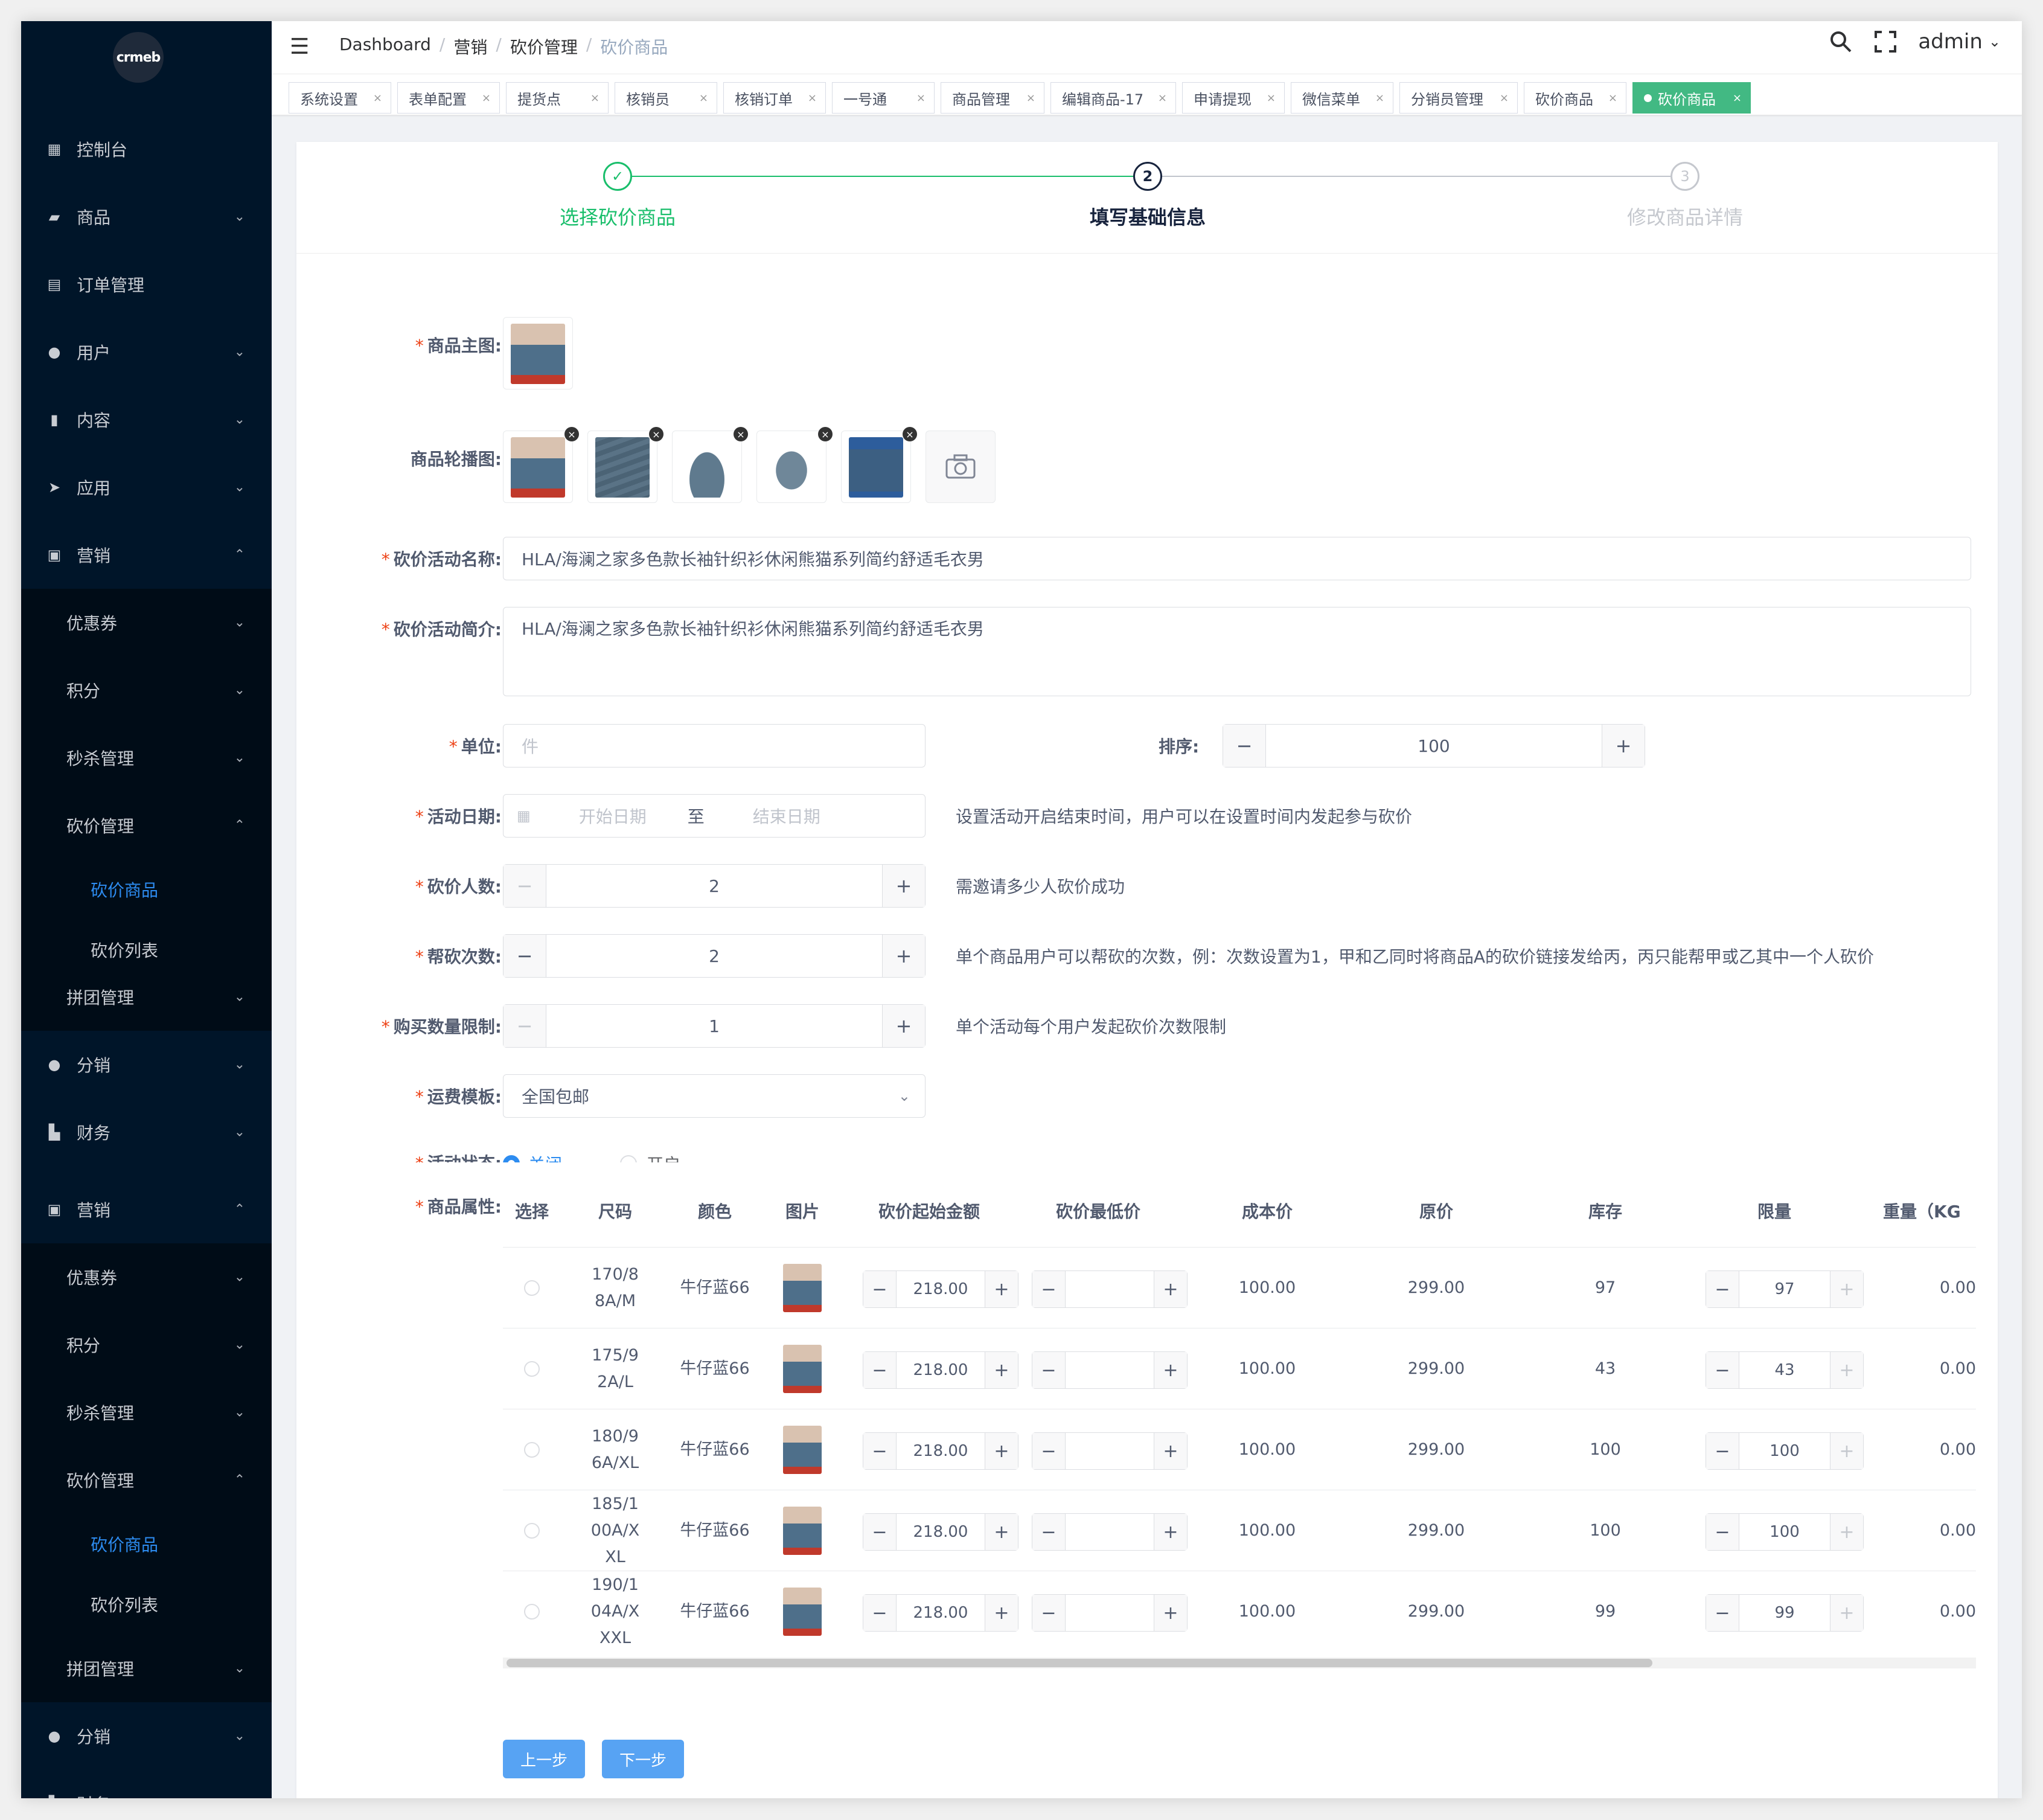 The height and width of the screenshot is (1820, 2043). Describe the element at coordinates (470, 46) in the screenshot. I see `breadcrumb-item: 营销` at that location.